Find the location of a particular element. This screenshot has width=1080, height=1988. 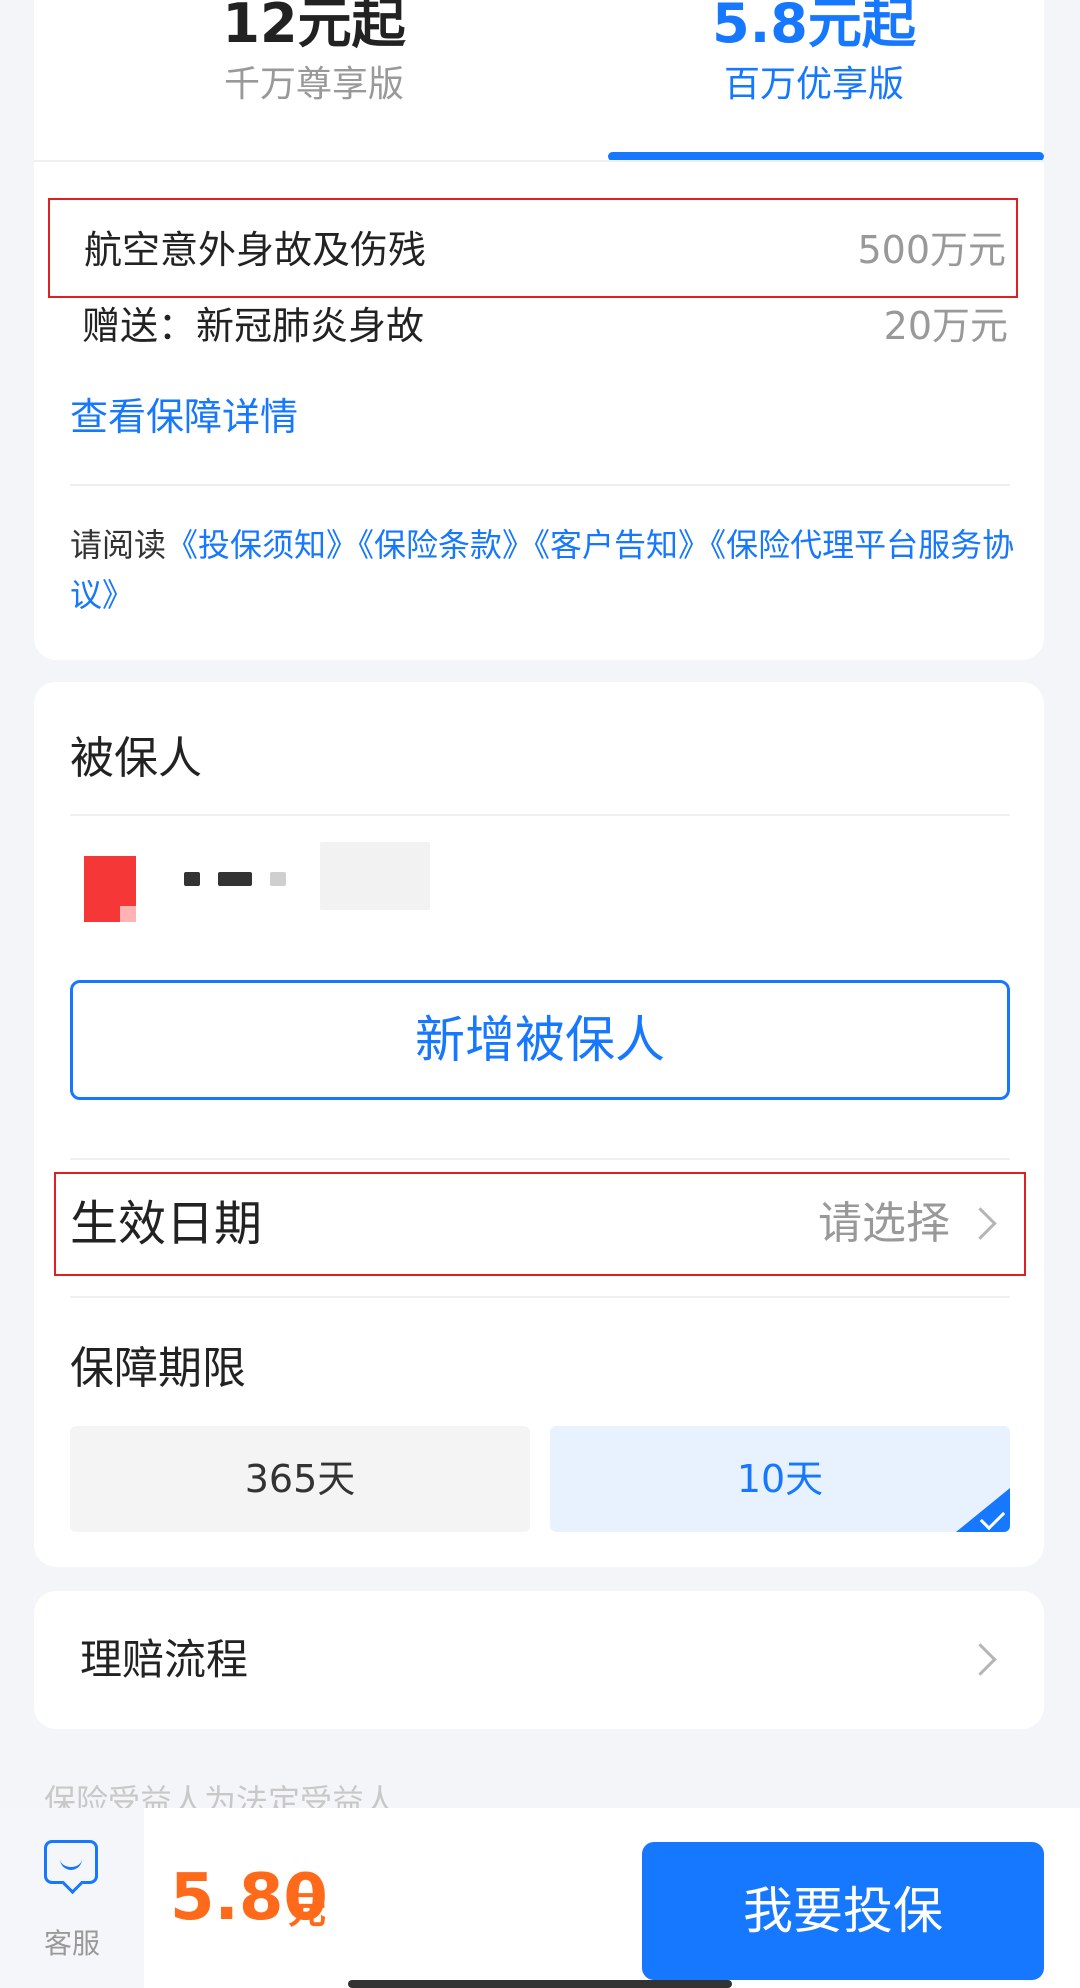

term-option-label: 365天 is located at coordinates (300, 1479).